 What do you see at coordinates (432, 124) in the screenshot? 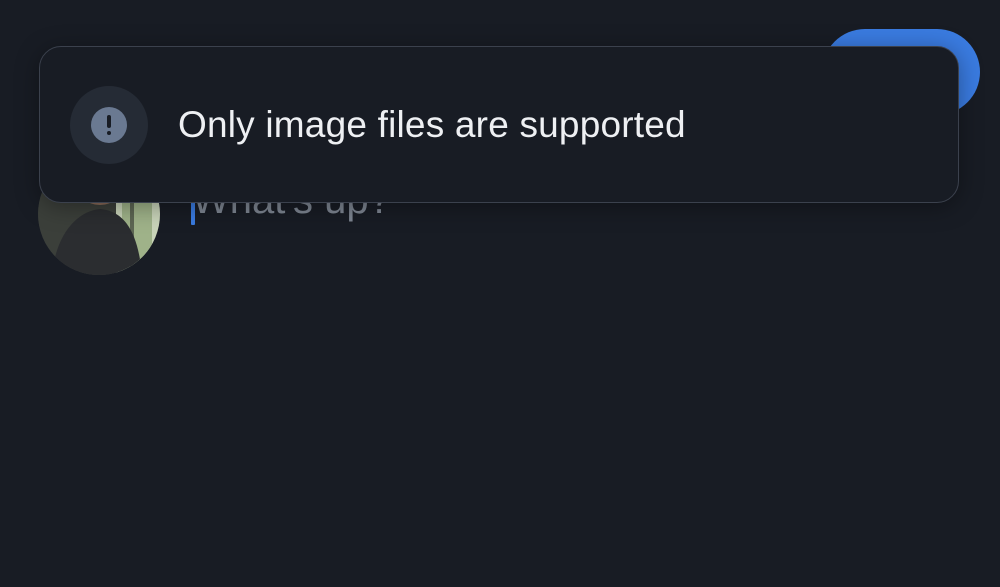
I see `toast-message: Only image files are supported` at bounding box center [432, 124].